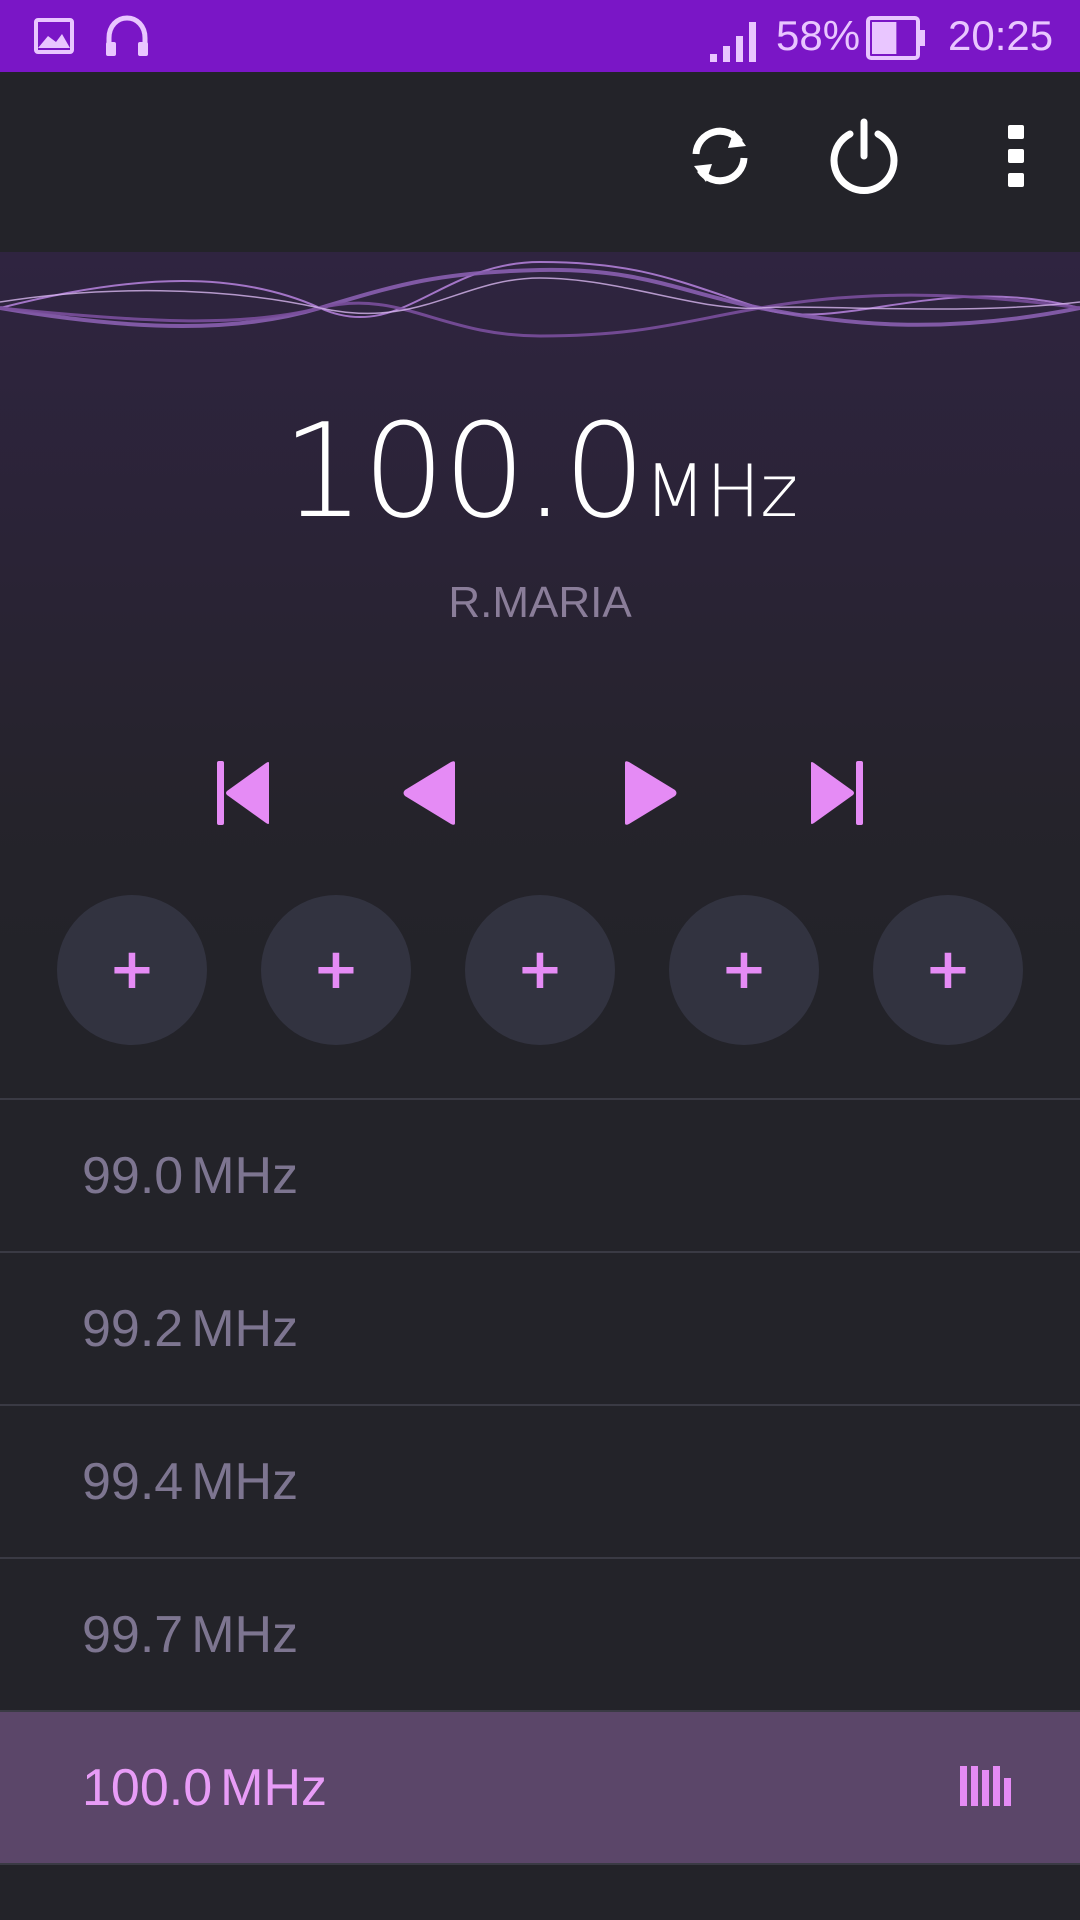  Describe the element at coordinates (540, 36) in the screenshot. I see `status-bar: 58% 20:25` at that location.